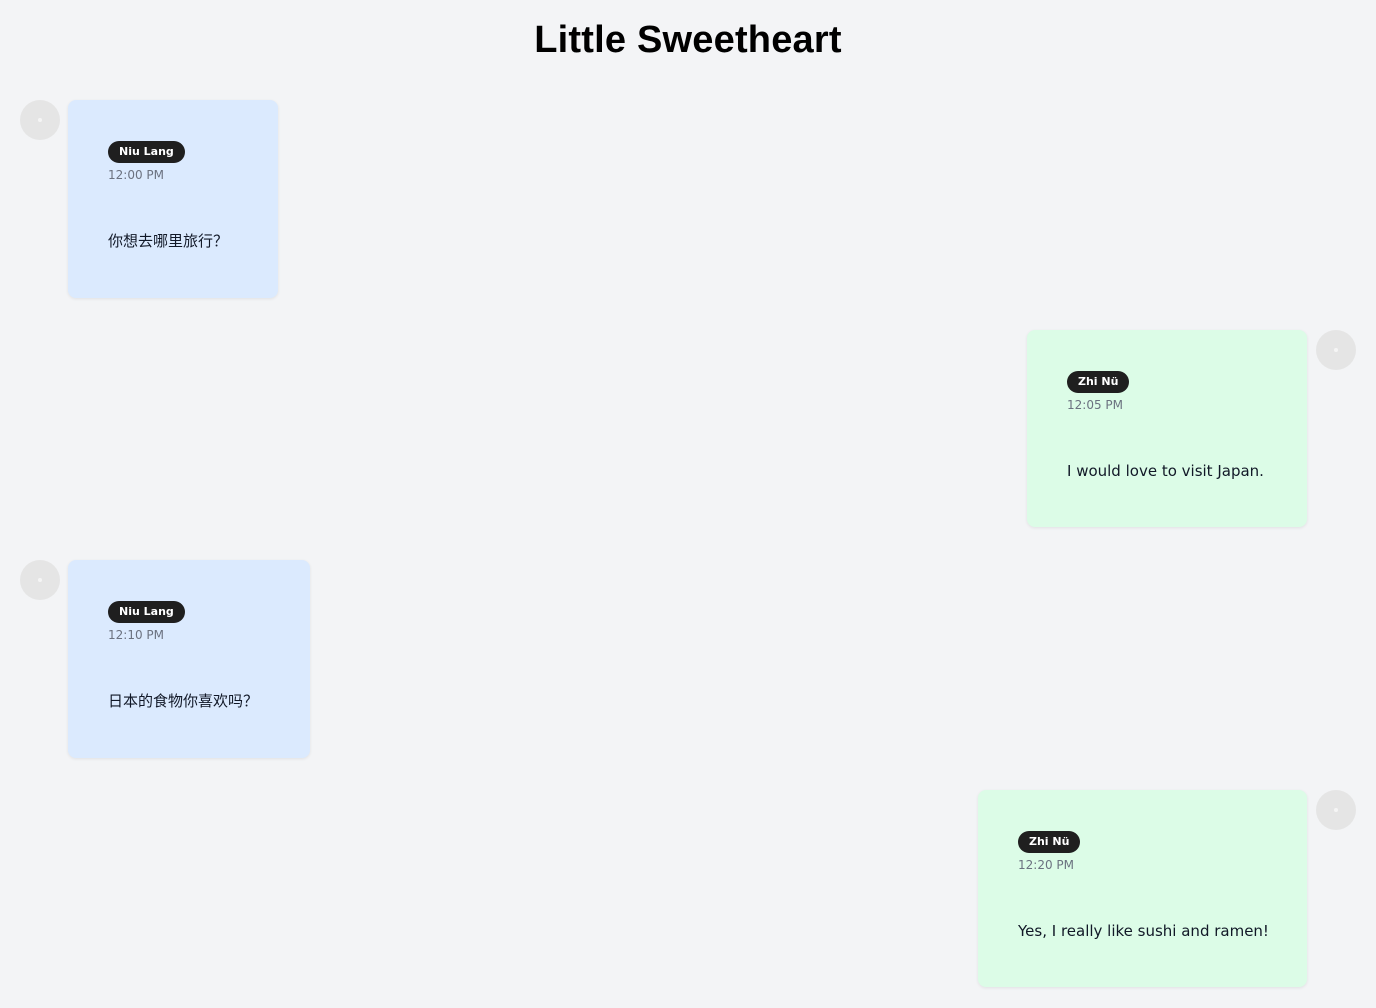  What do you see at coordinates (136, 175) in the screenshot?
I see `message-timestamp: 12:00 PM` at bounding box center [136, 175].